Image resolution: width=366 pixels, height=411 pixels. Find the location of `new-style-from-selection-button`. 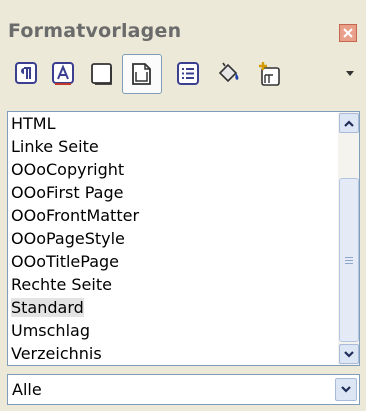

new-style-from-selection-button is located at coordinates (270, 74).